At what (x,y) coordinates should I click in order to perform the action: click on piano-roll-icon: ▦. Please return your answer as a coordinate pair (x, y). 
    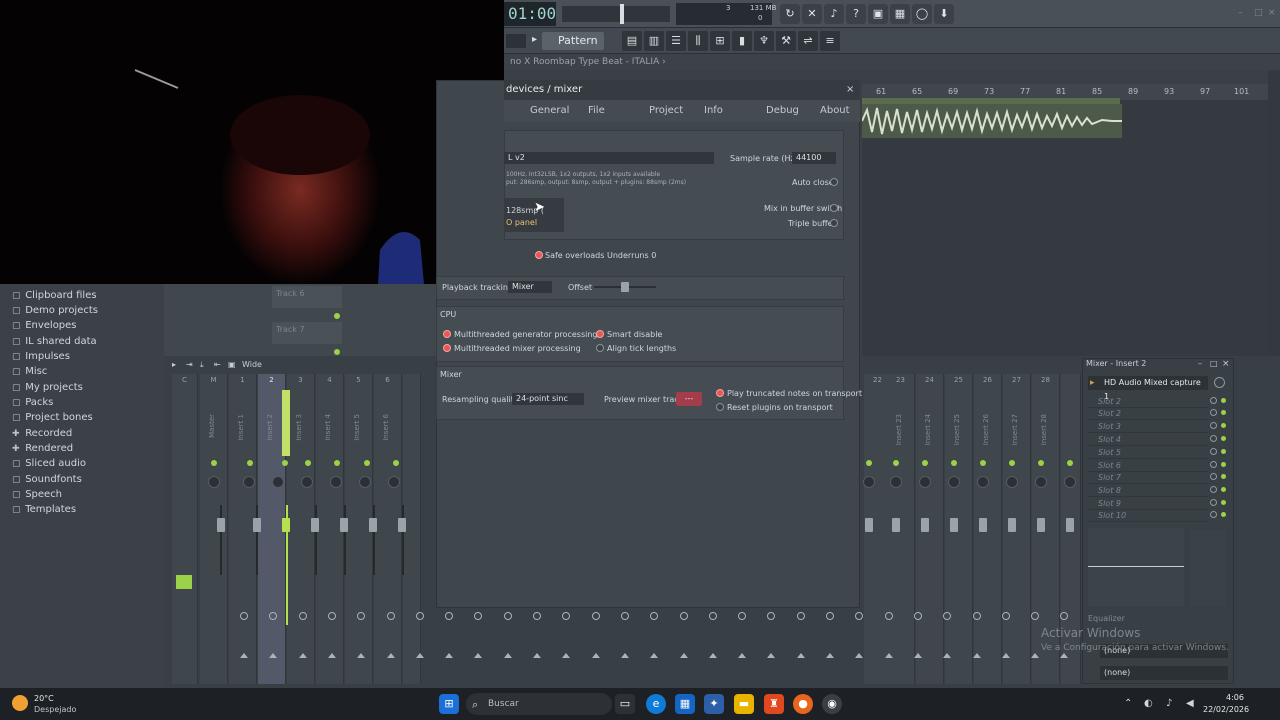
    Looking at the image, I should click on (900, 14).